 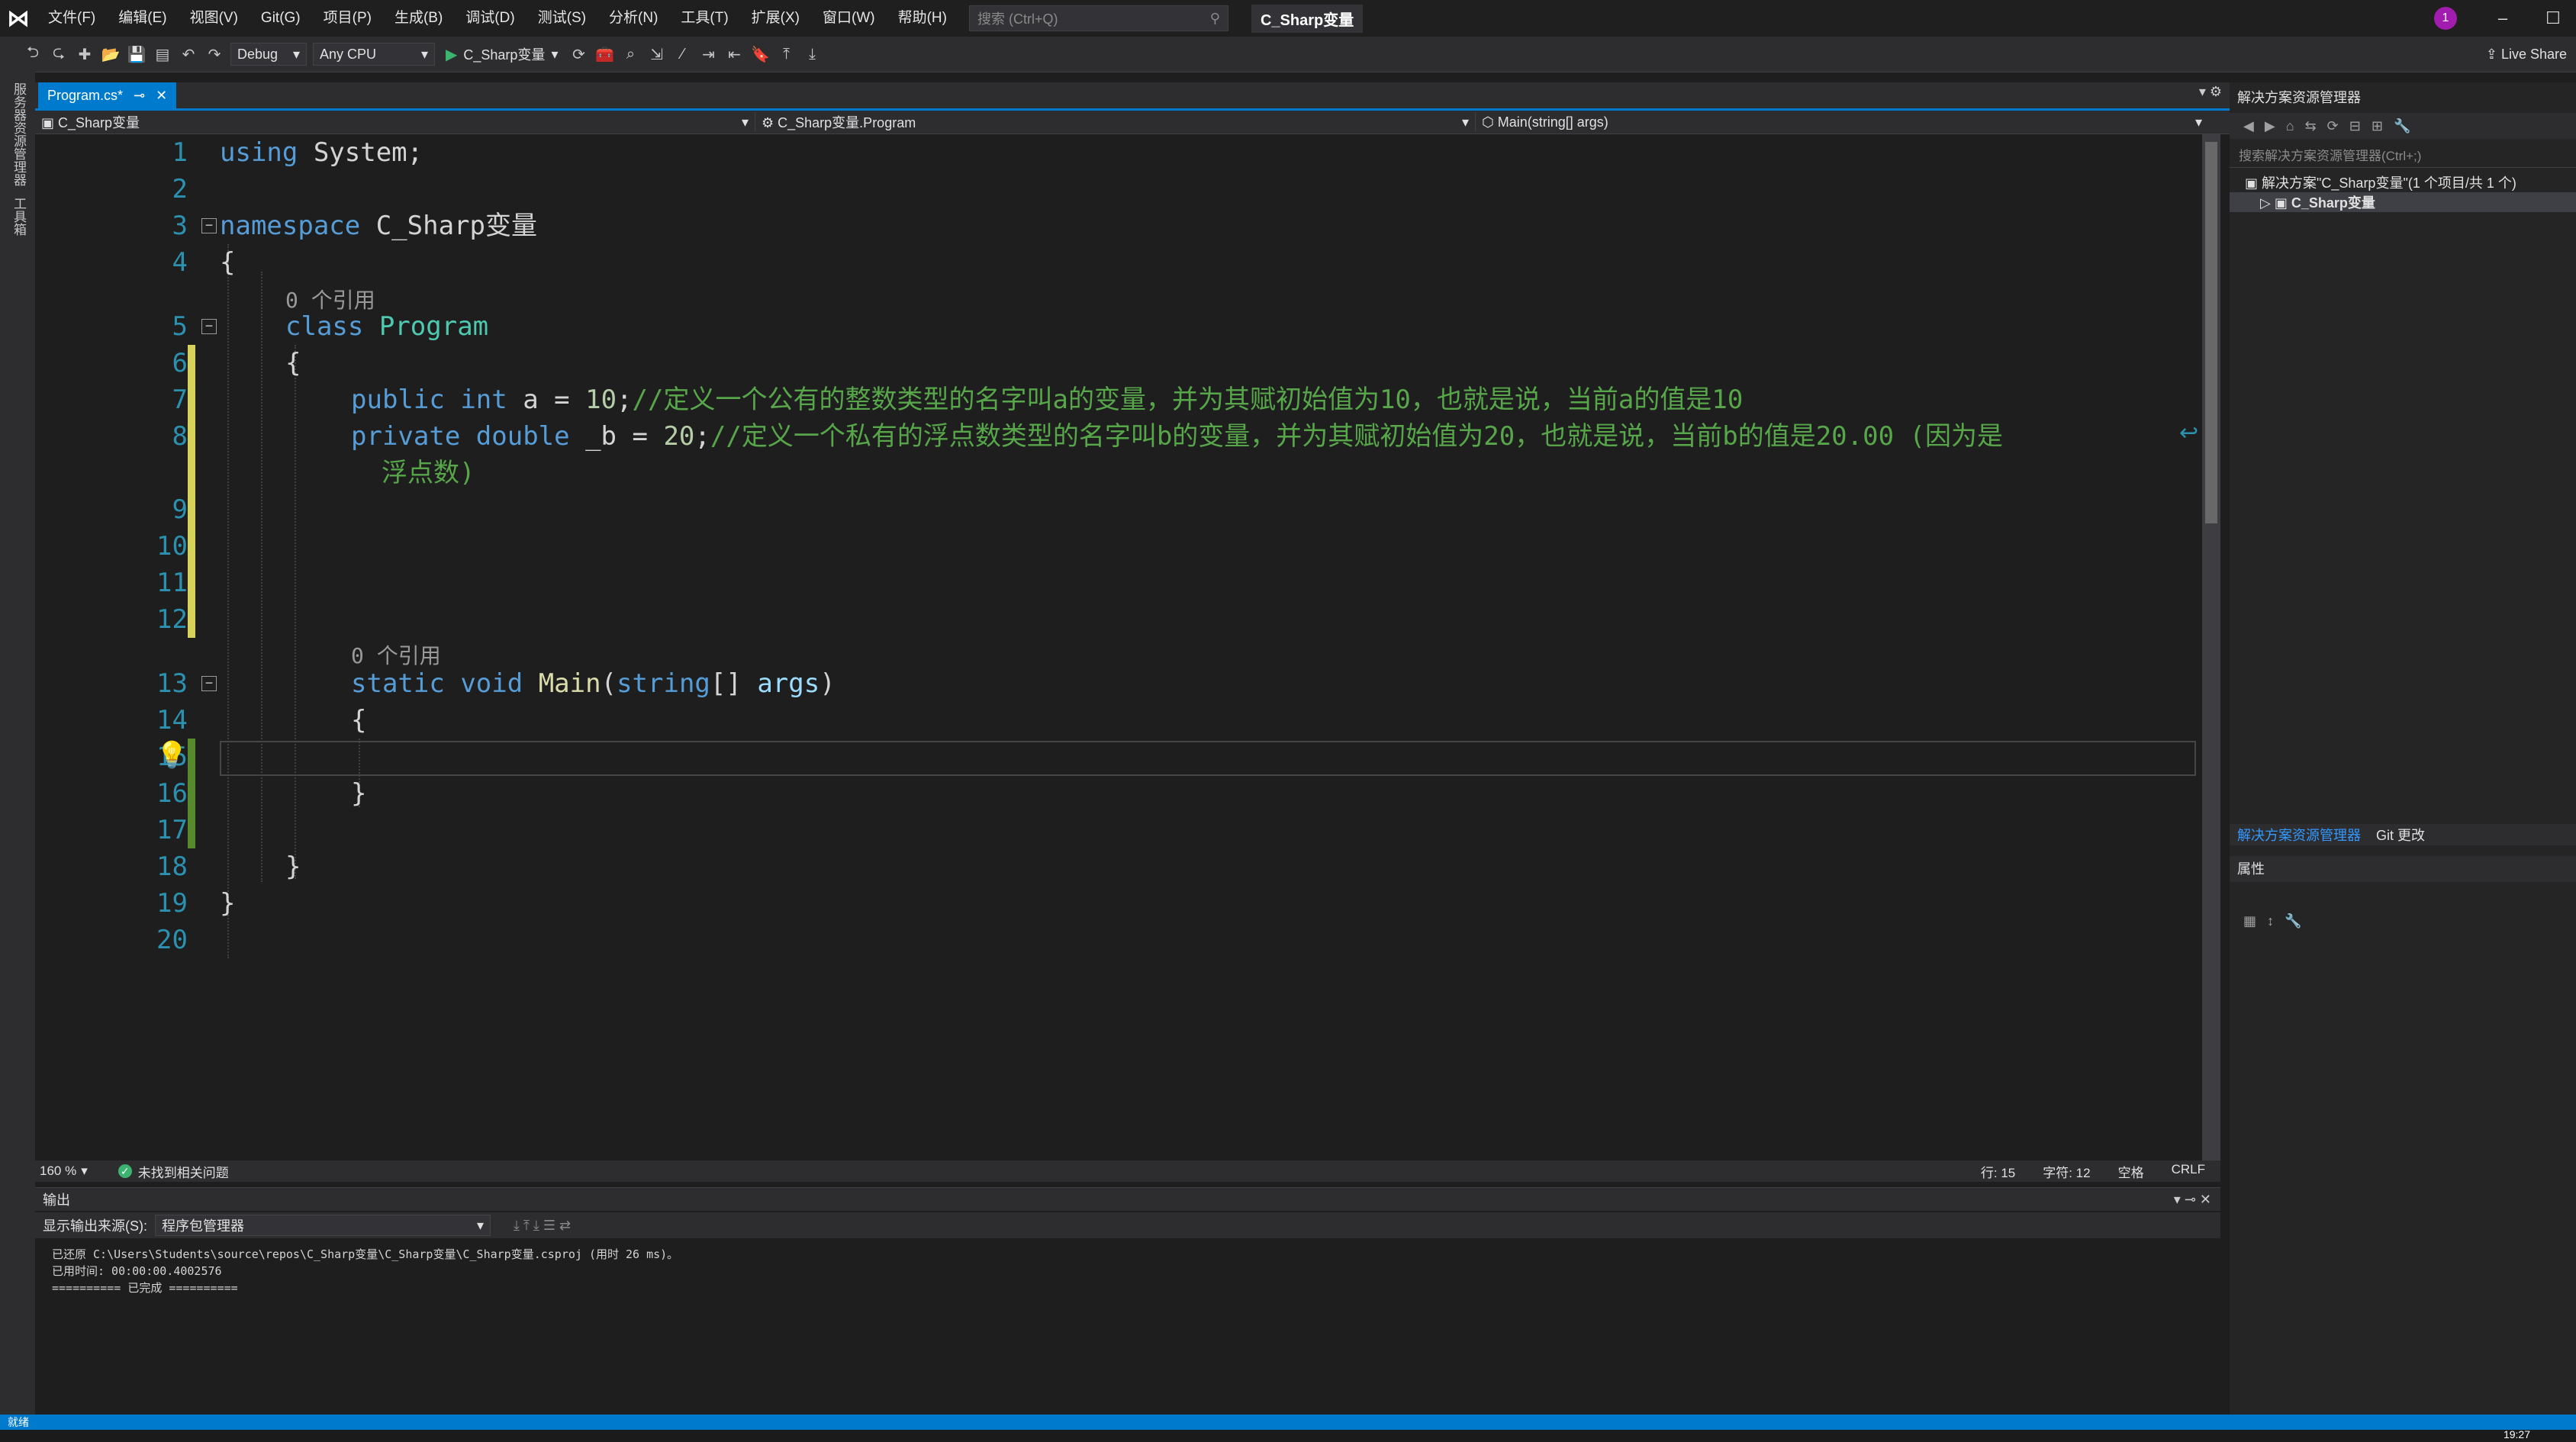 What do you see at coordinates (1842, 122) in the screenshot?
I see `member-dropdown: ⬡ Main(string[] args) ▾` at bounding box center [1842, 122].